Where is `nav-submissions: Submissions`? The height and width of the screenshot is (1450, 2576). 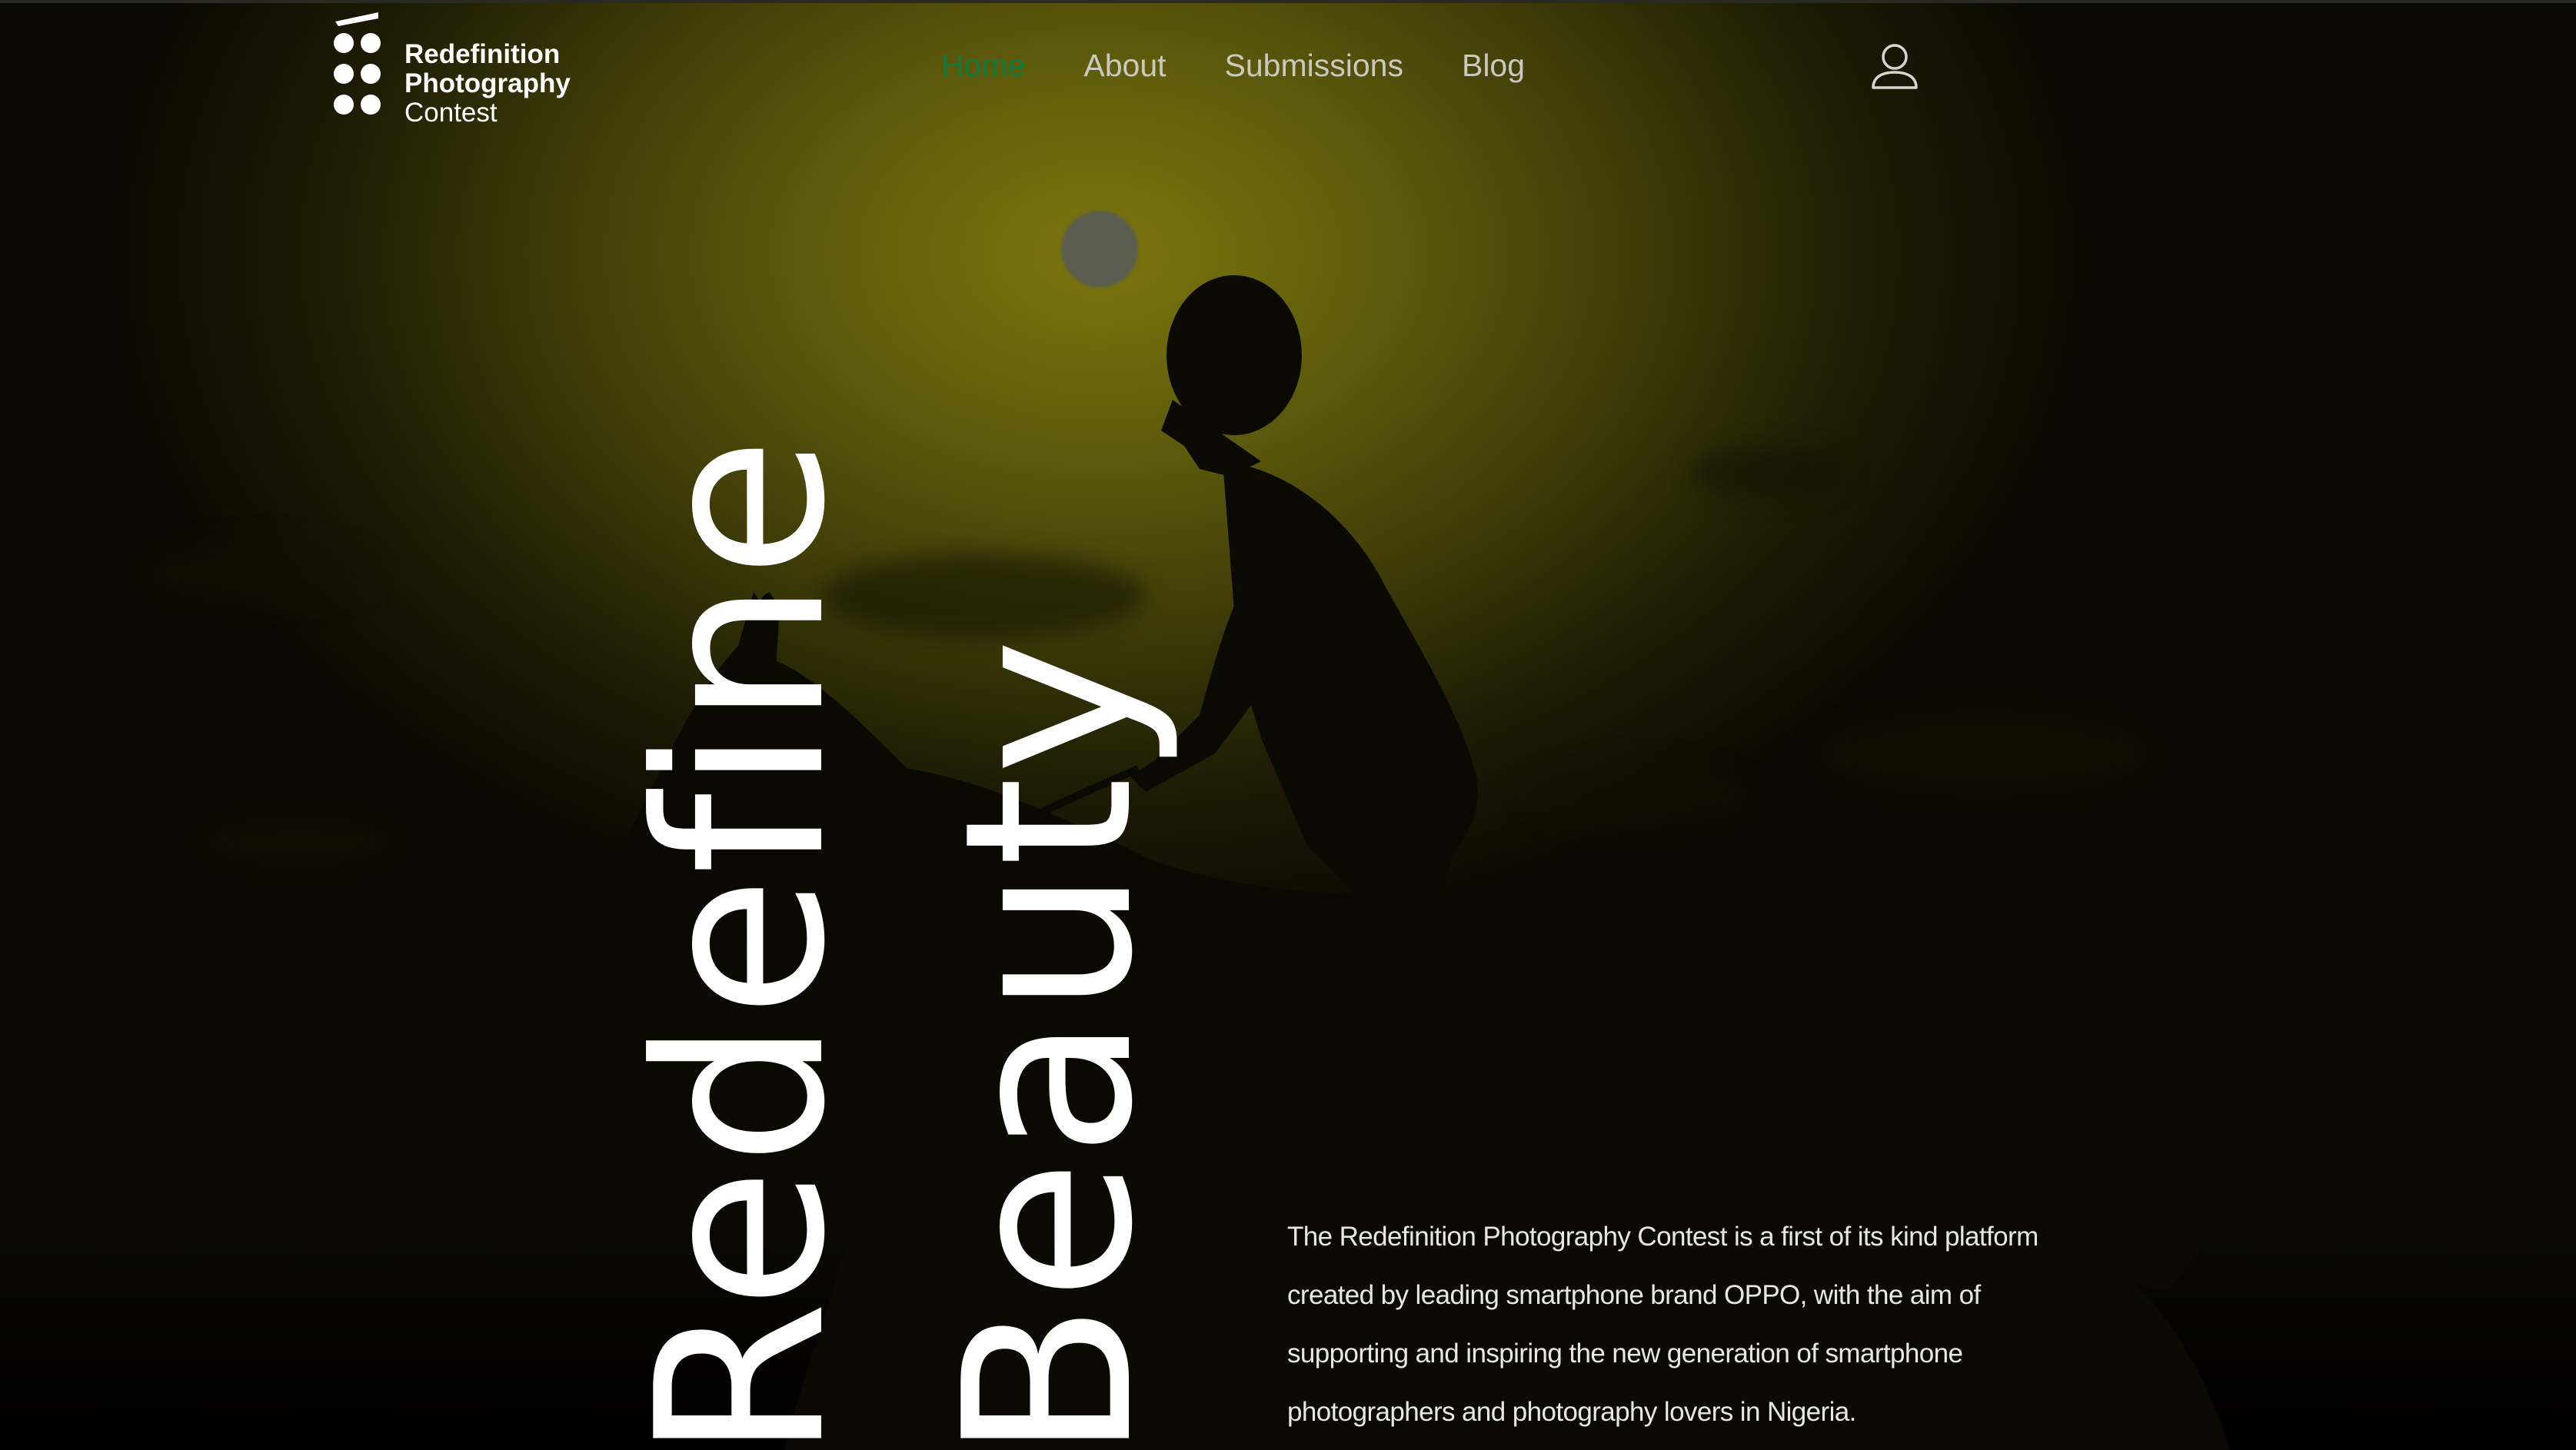 nav-submissions: Submissions is located at coordinates (1314, 66).